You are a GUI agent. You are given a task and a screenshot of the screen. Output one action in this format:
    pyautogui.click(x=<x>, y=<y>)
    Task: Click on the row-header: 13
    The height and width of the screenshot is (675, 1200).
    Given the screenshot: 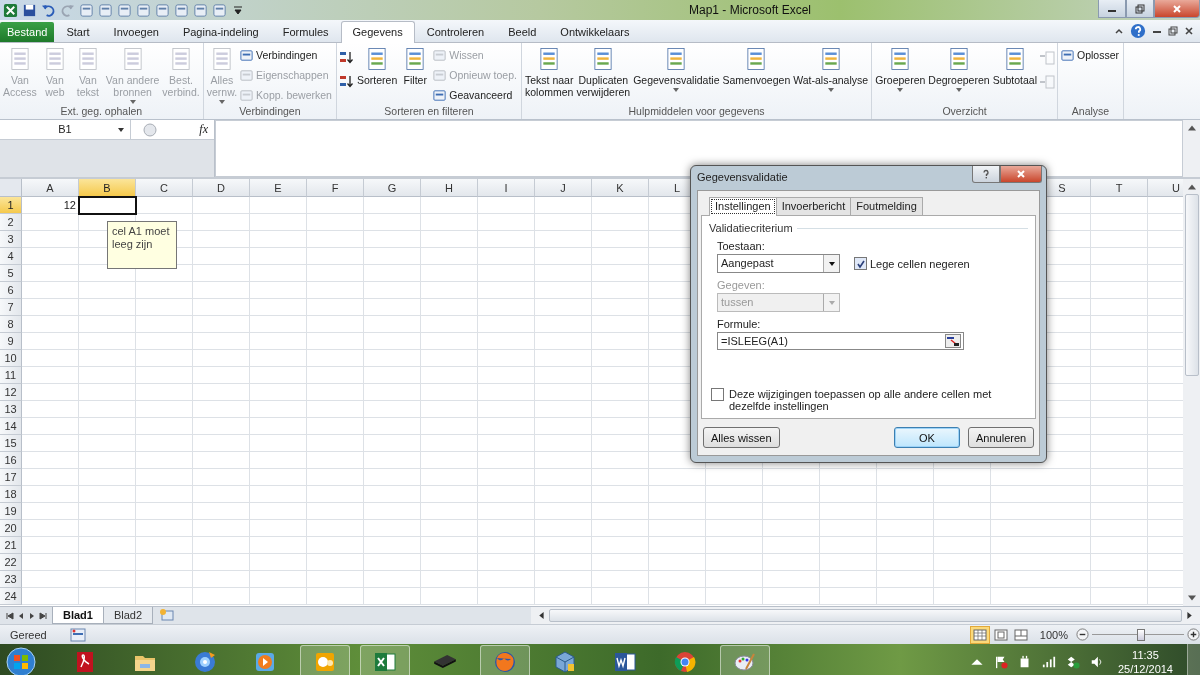 What is the action you would take?
    pyautogui.click(x=11, y=409)
    